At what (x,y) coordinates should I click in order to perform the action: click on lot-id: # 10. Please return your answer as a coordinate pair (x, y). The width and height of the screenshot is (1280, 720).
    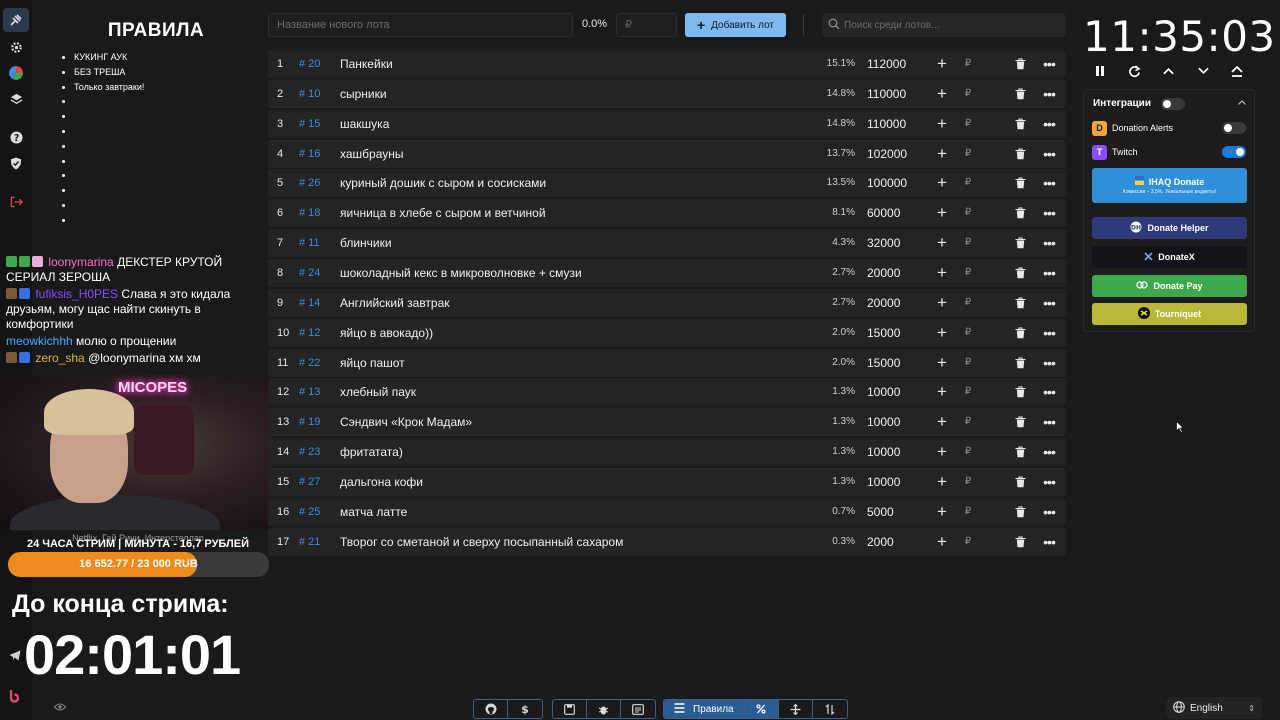
    Looking at the image, I should click on (309, 94).